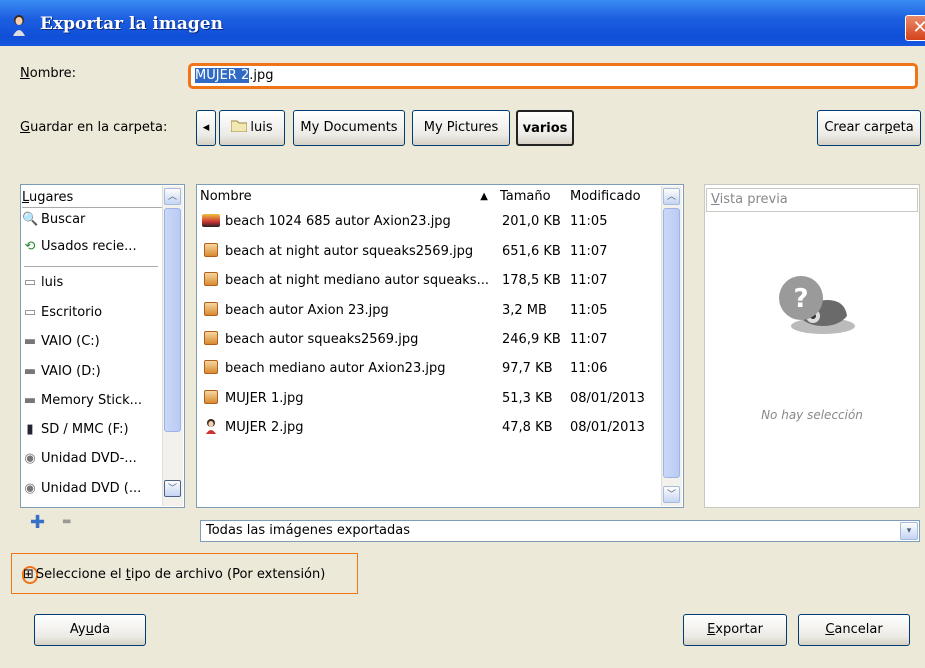 The image size is (925, 668). What do you see at coordinates (553, 76) in the screenshot?
I see `file-name-input: MUJER 2.jpg` at bounding box center [553, 76].